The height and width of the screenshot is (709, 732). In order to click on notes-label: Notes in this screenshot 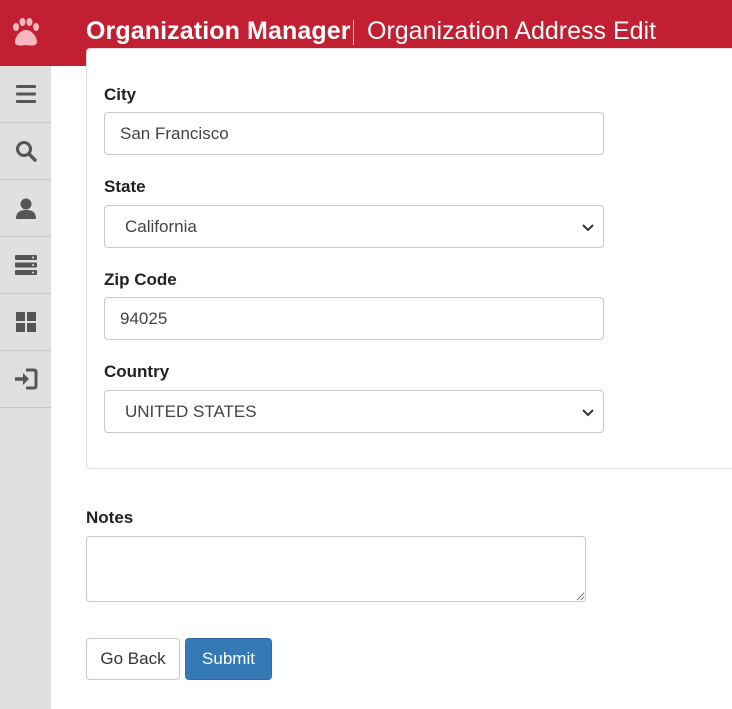, I will do `click(110, 517)`.